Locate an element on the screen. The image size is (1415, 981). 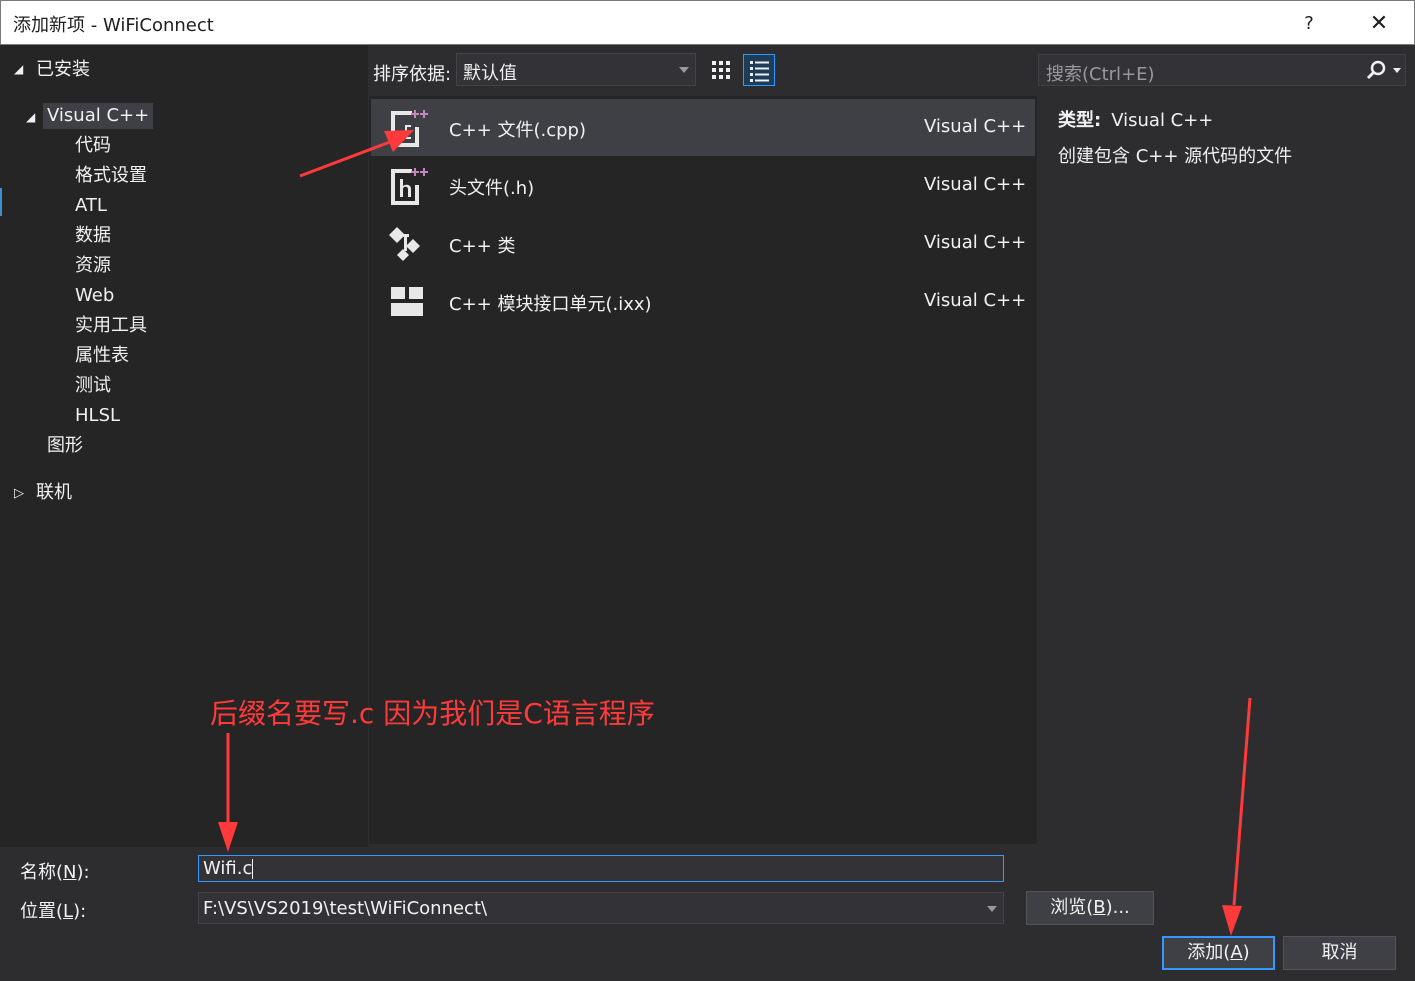
item-name: C++ 模块接口单元(.ixx) is located at coordinates (550, 304).